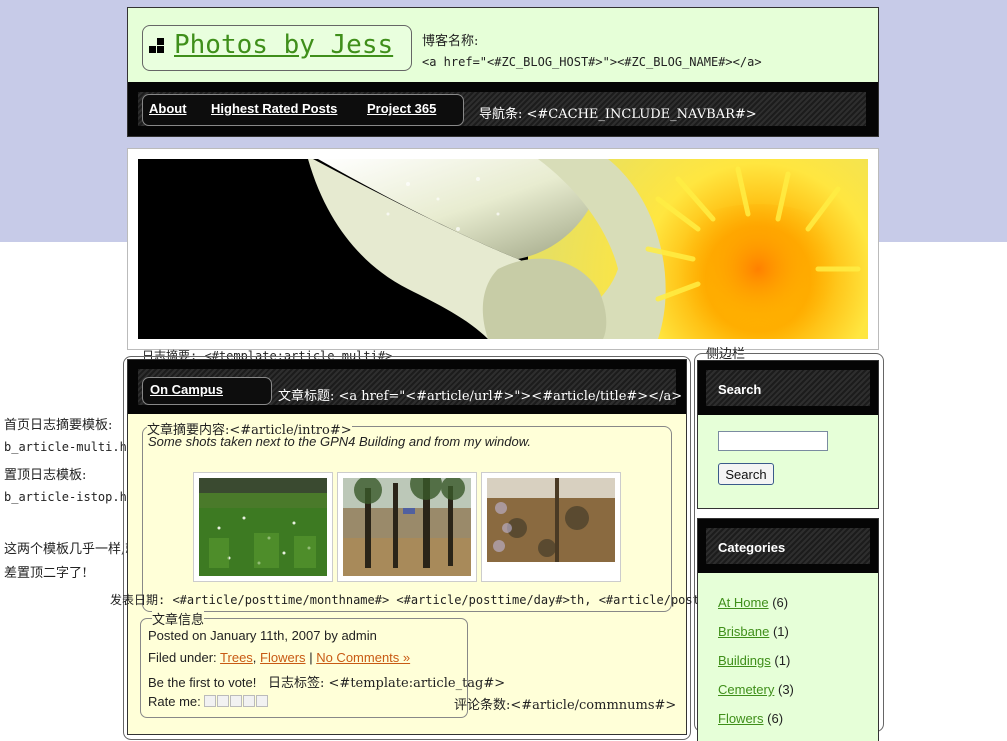 Image resolution: width=1007 pixels, height=741 pixels. Describe the element at coordinates (182, 657) in the screenshot. I see `filed-under-label: Filed under:` at that location.